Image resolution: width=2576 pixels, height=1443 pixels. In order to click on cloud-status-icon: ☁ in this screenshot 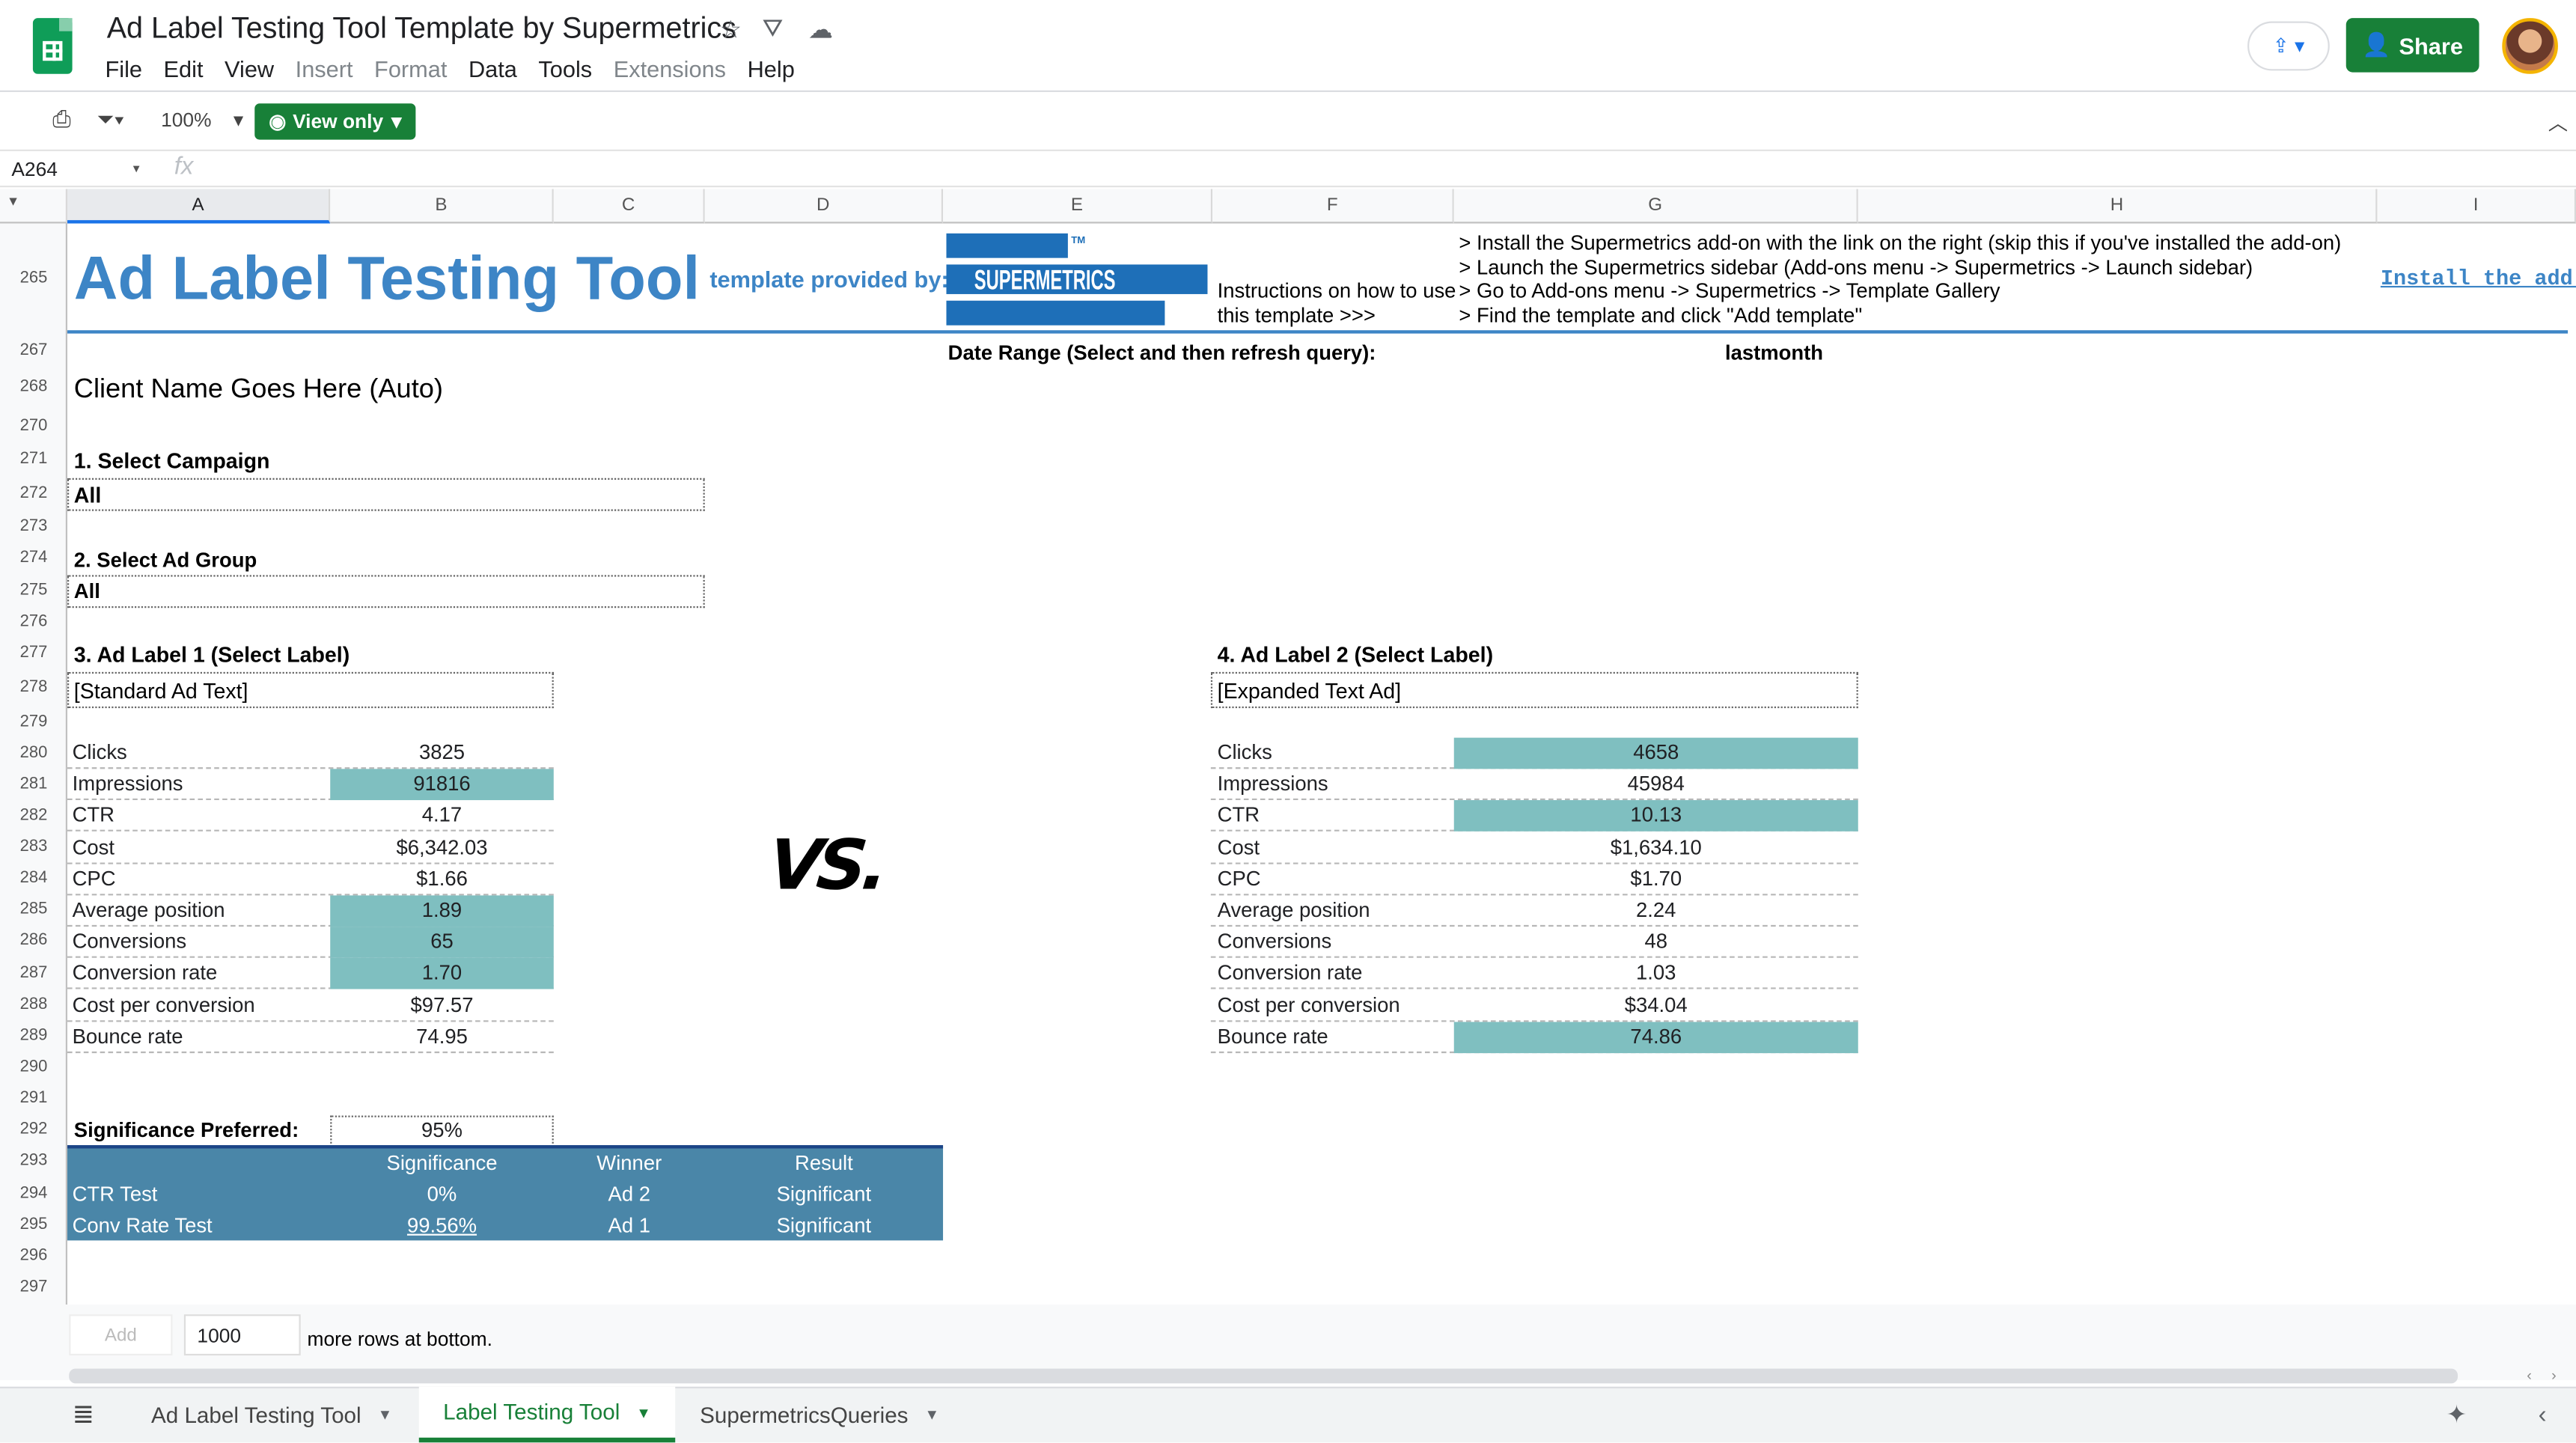, I will do `click(821, 30)`.